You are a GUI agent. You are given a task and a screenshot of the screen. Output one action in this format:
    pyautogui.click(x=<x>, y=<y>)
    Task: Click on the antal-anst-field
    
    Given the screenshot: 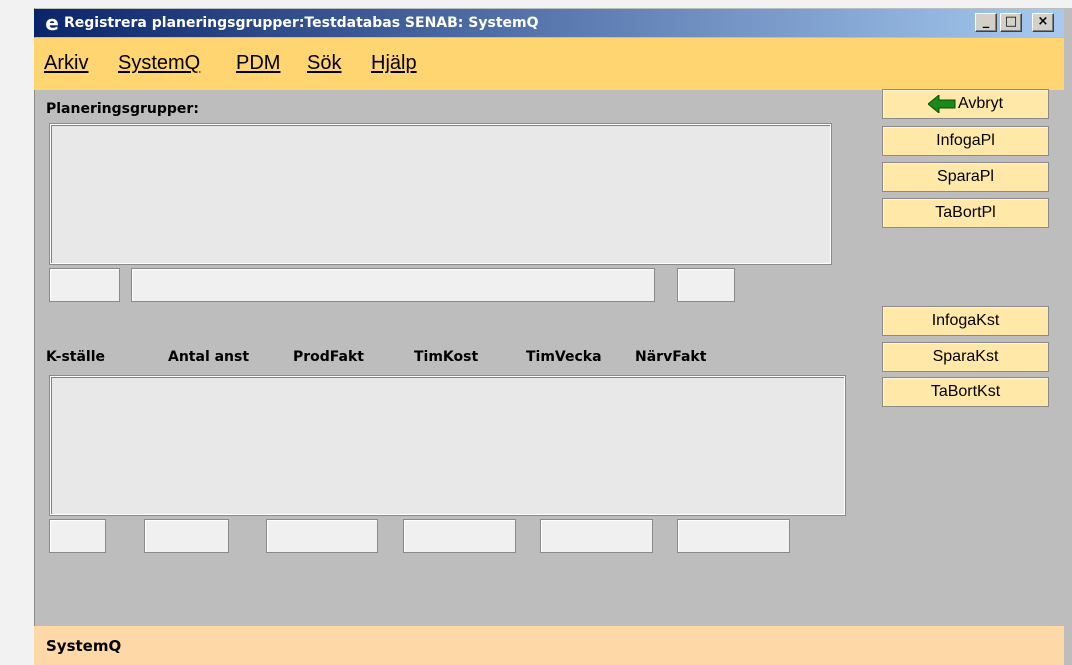 What is the action you would take?
    pyautogui.click(x=186, y=536)
    